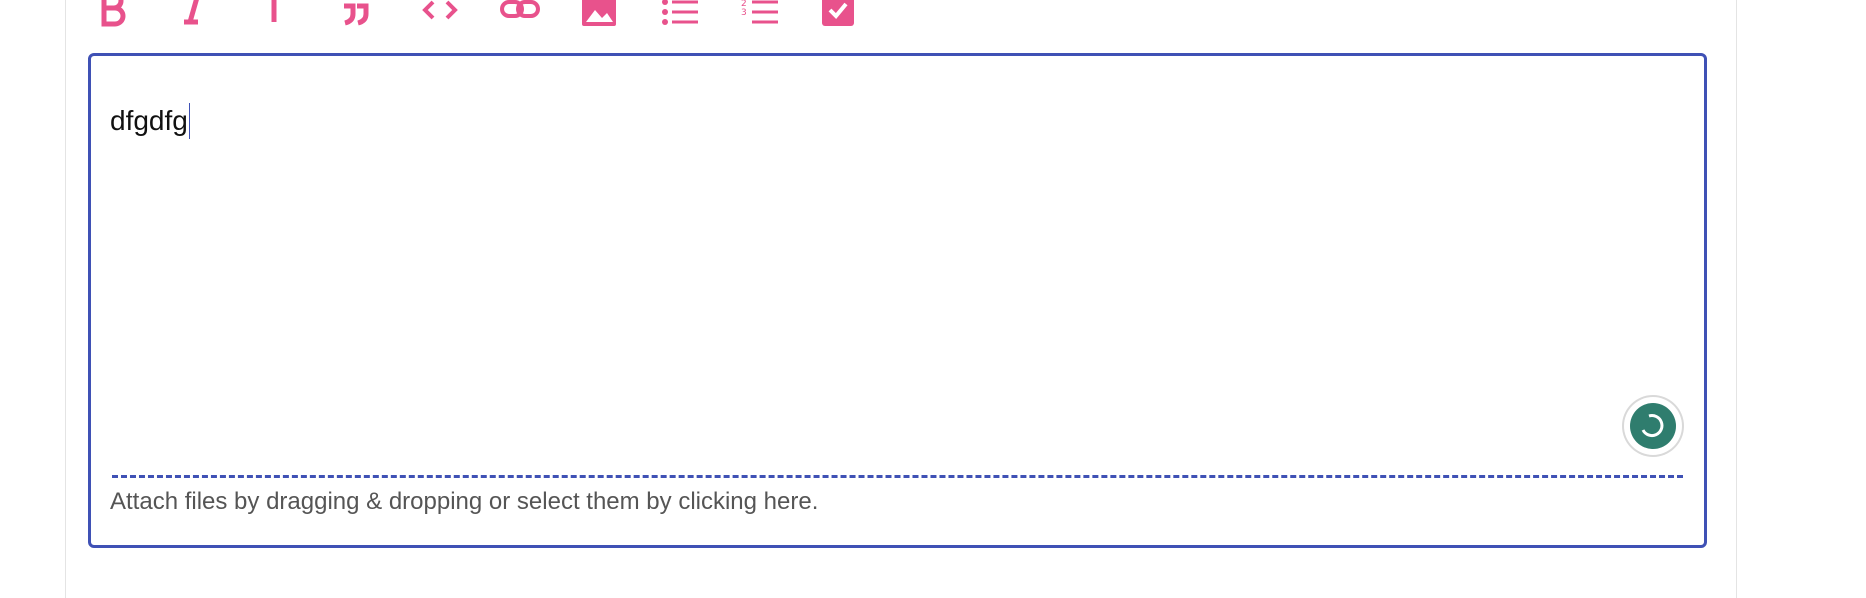  What do you see at coordinates (599, 13) in the screenshot?
I see `image-icon` at bounding box center [599, 13].